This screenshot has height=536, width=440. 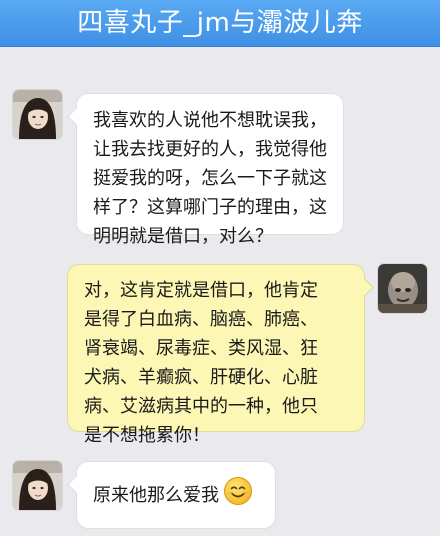 I want to click on receiver-avatar, so click(x=402, y=288).